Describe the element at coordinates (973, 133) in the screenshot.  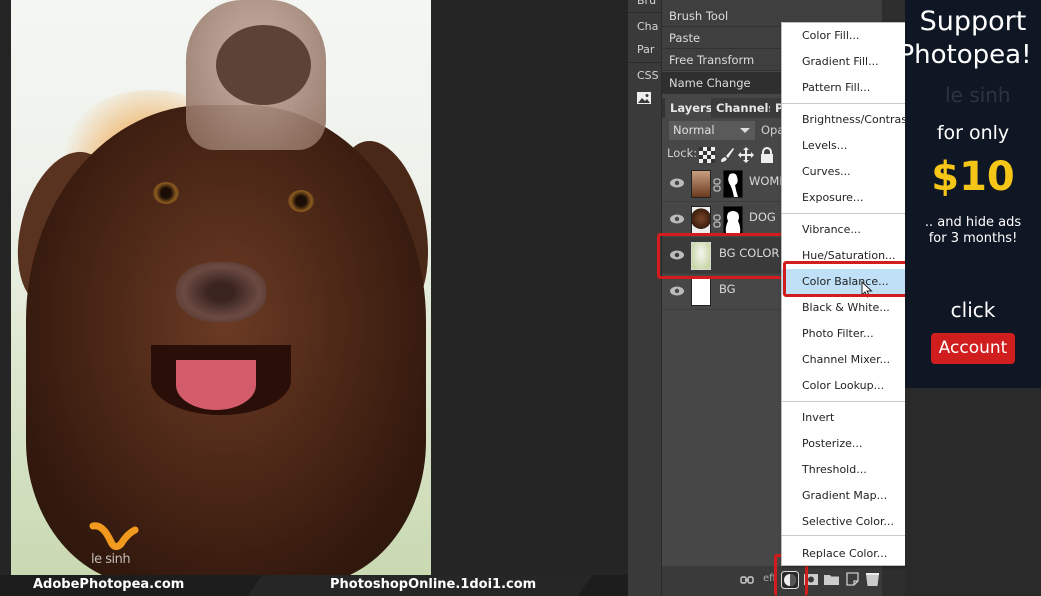
I see `ad-line-for-only: for only` at that location.